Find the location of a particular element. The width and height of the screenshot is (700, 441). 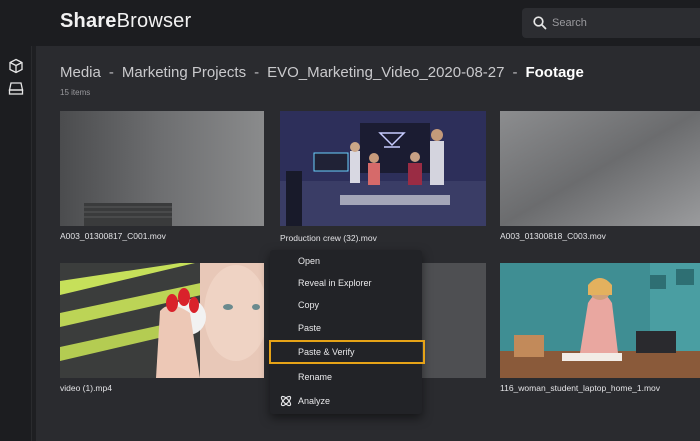

drive-icon is located at coordinates (16, 88).